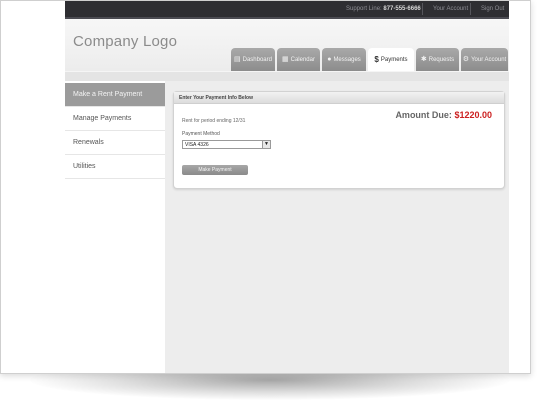 The image size is (540, 415). What do you see at coordinates (115, 167) in the screenshot?
I see `sidebar-item-utilities: Utilities` at bounding box center [115, 167].